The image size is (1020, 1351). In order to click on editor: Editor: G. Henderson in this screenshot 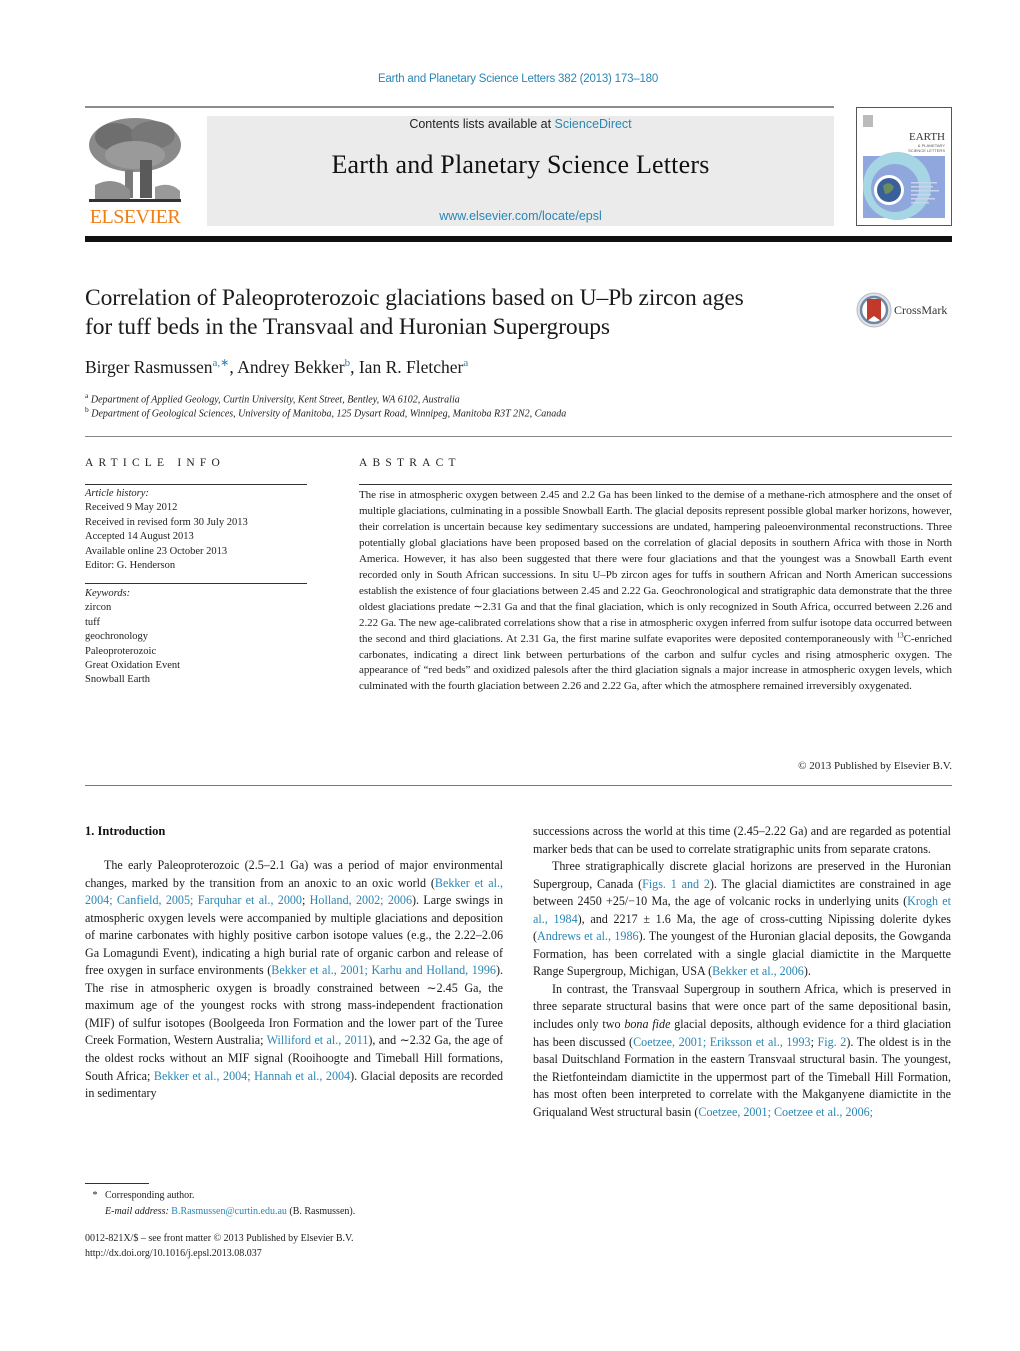, I will do `click(130, 566)`.